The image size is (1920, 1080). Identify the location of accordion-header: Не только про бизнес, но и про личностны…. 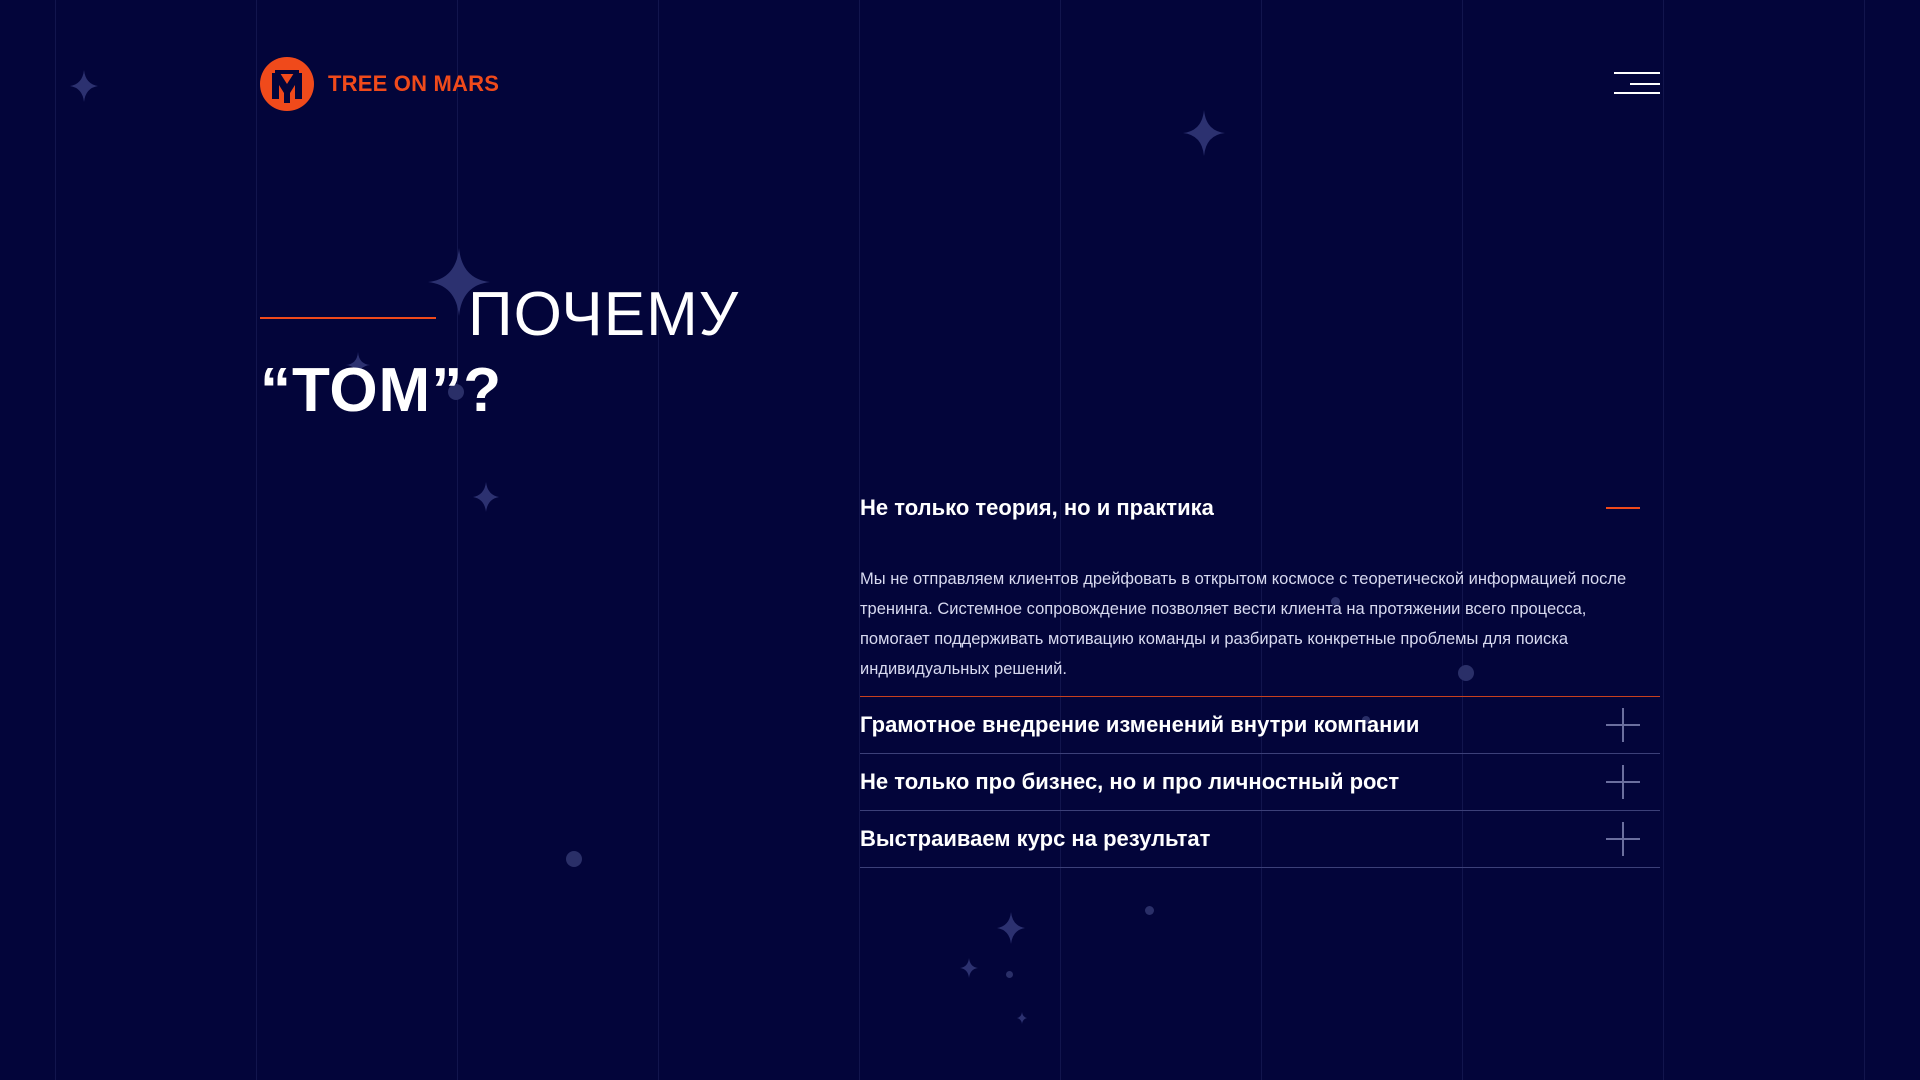
(1260, 782).